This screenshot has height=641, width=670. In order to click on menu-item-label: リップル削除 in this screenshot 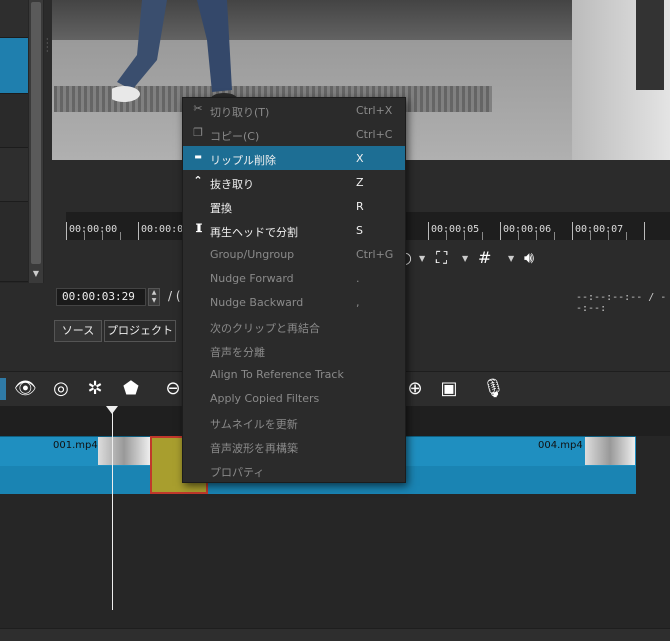, I will do `click(243, 160)`.